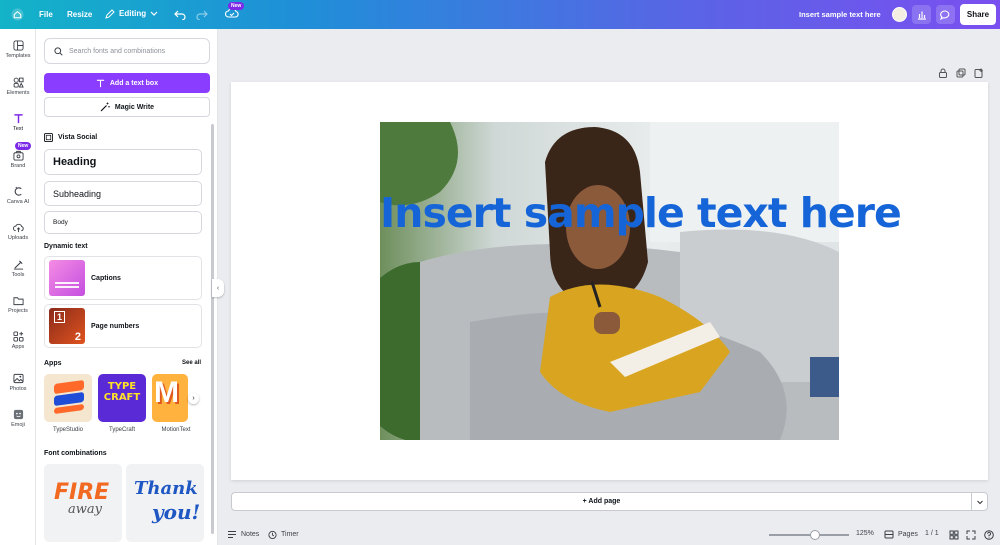 This screenshot has width=1000, height=545. I want to click on rail-label: Elements, so click(18, 93).